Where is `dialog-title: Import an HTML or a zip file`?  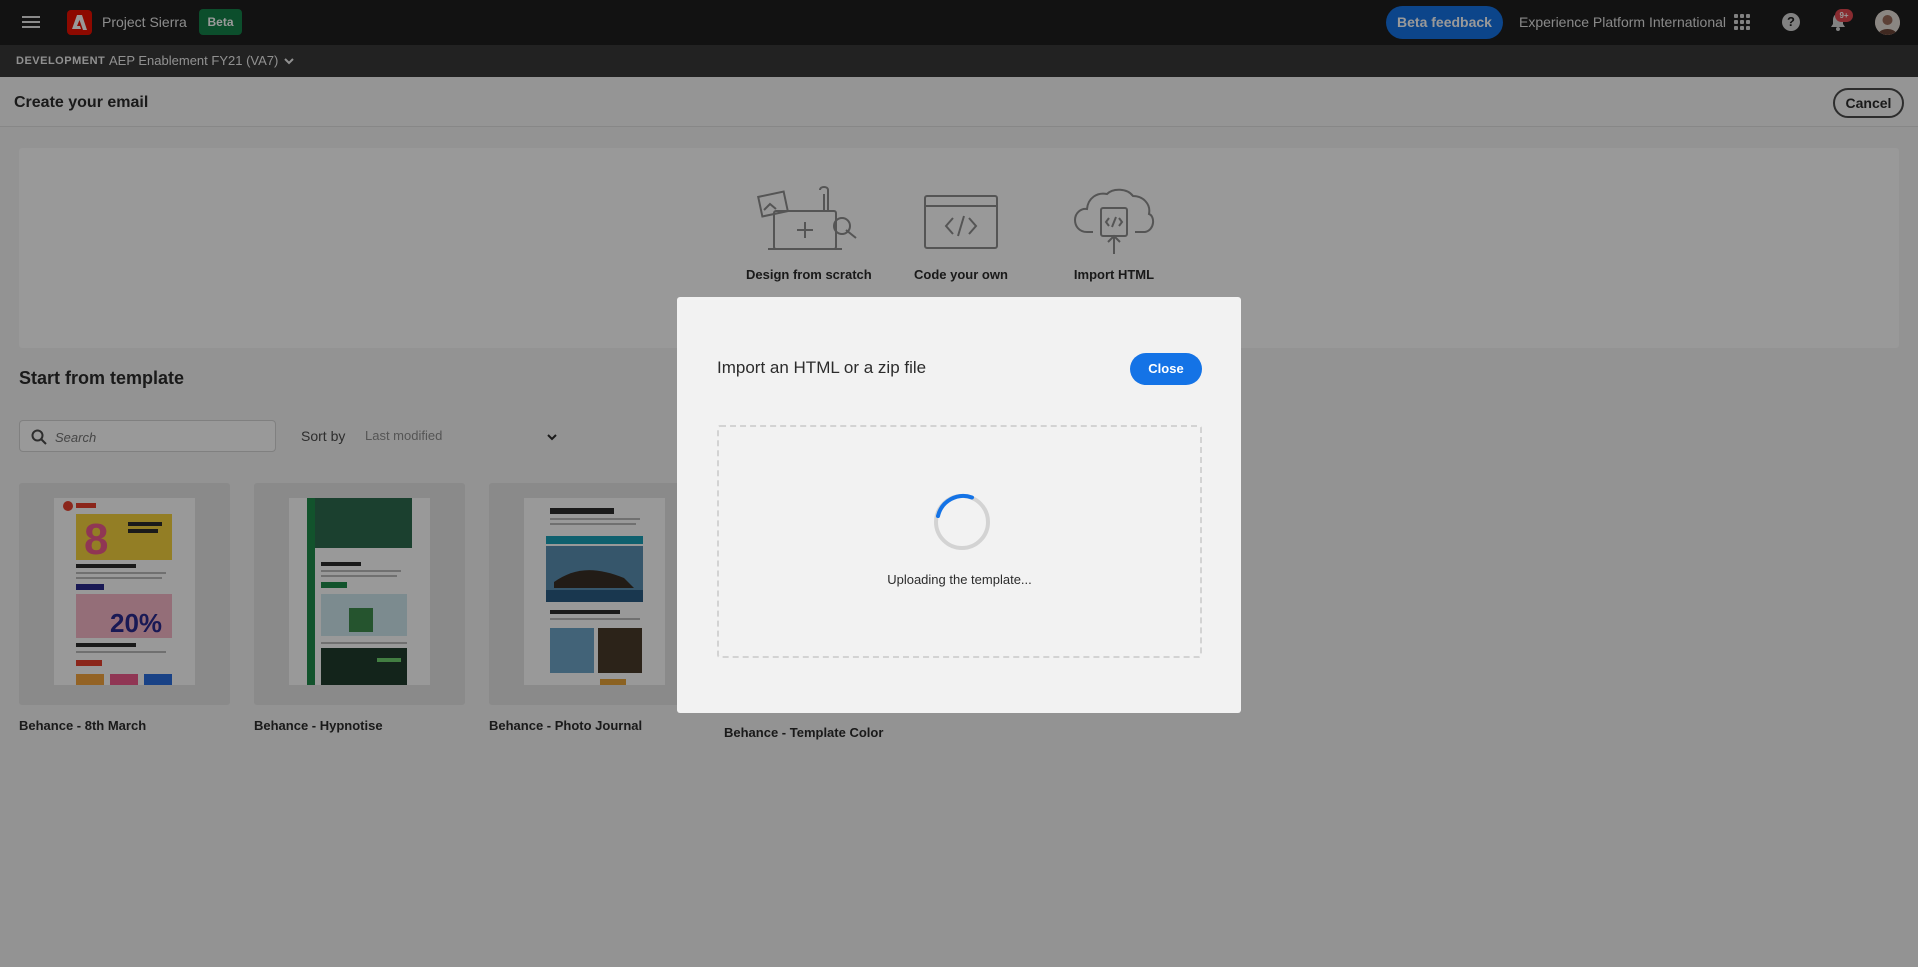
dialog-title: Import an HTML or a zip file is located at coordinates (822, 367).